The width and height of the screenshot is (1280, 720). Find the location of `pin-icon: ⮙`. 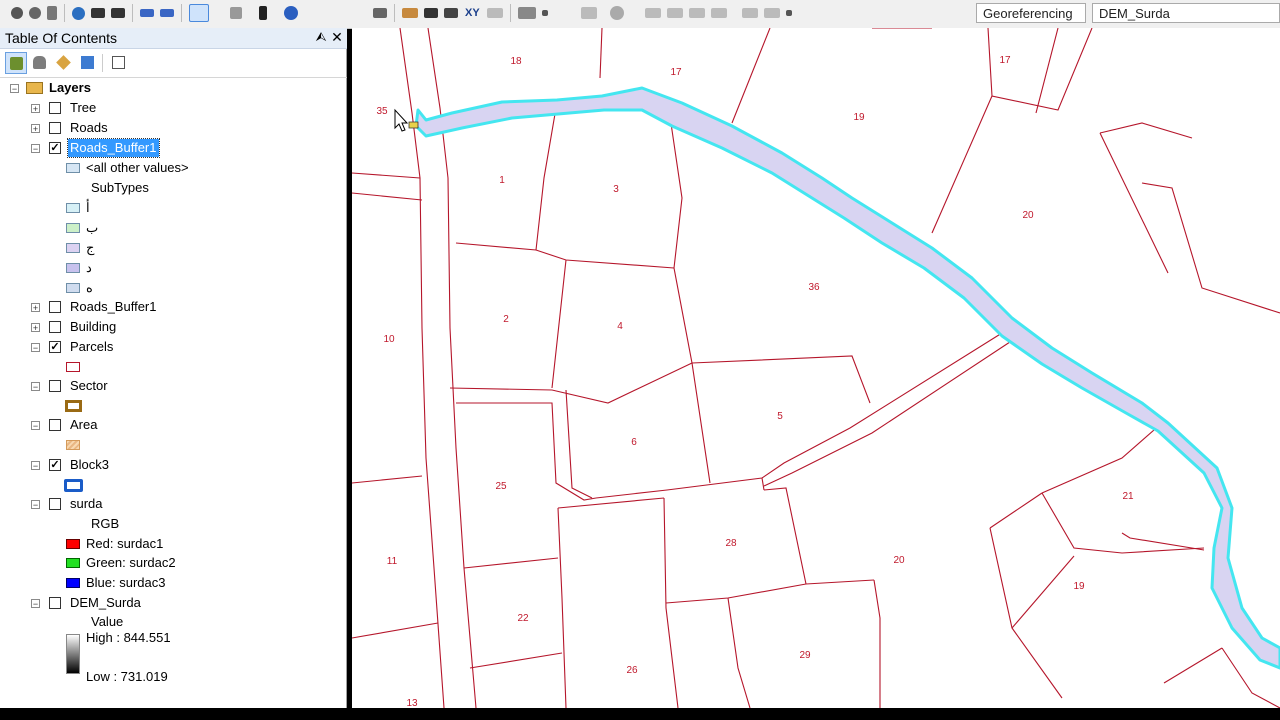

pin-icon: ⮙ is located at coordinates (321, 37).